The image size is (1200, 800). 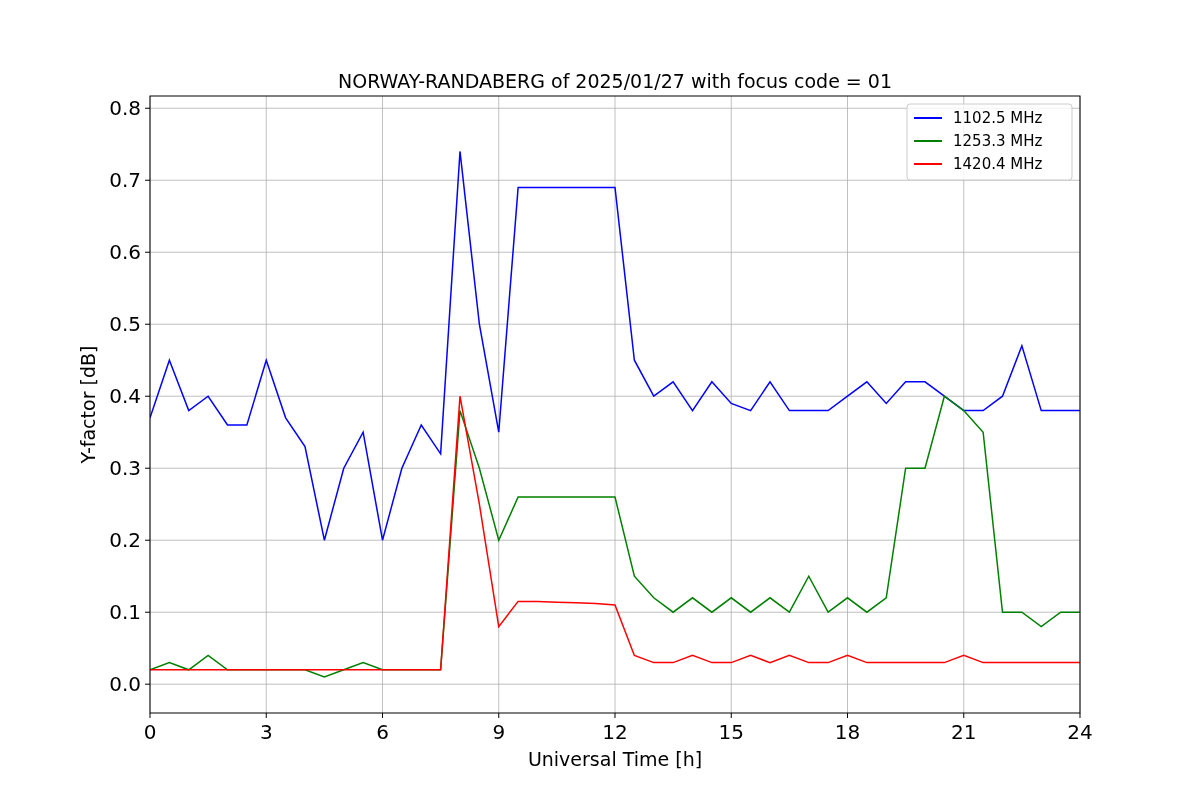 I want to click on legend-label: 1420.4 MHz, so click(x=998, y=164).